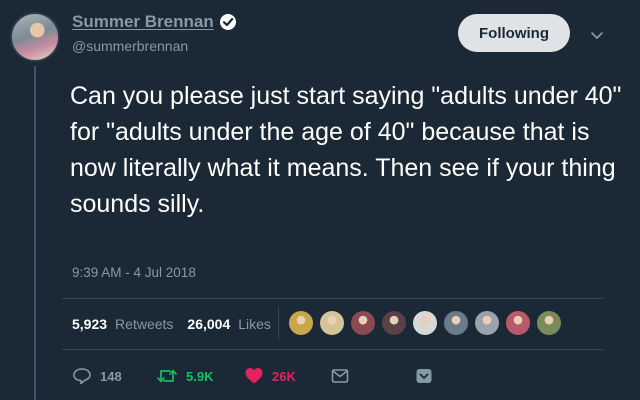 The width and height of the screenshot is (640, 400). I want to click on save-action, so click(424, 376).